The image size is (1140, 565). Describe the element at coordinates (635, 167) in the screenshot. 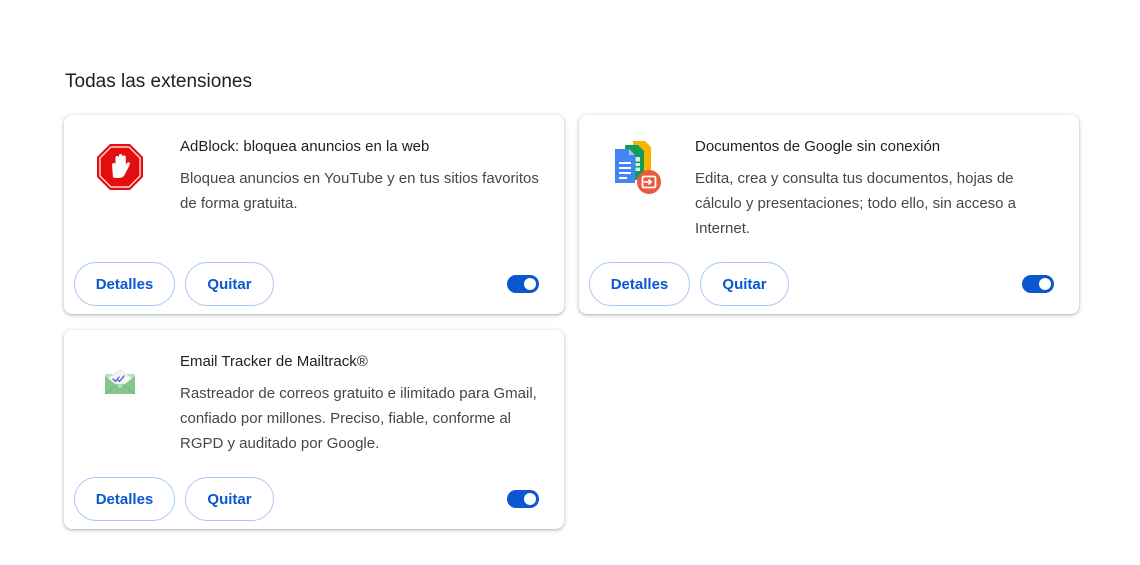

I see `google-docs-offline-icon` at that location.